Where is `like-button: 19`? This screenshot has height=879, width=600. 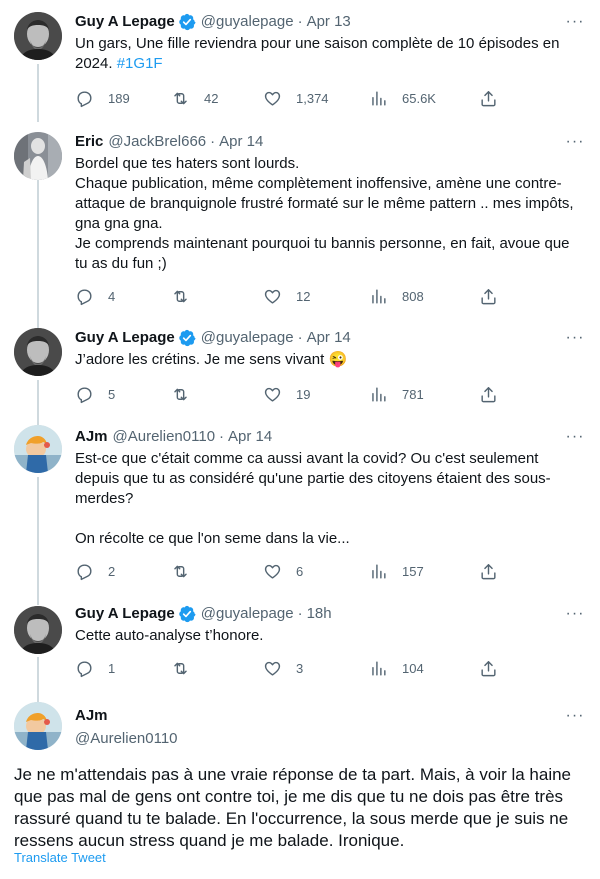
like-button: 19 is located at coordinates (286, 394).